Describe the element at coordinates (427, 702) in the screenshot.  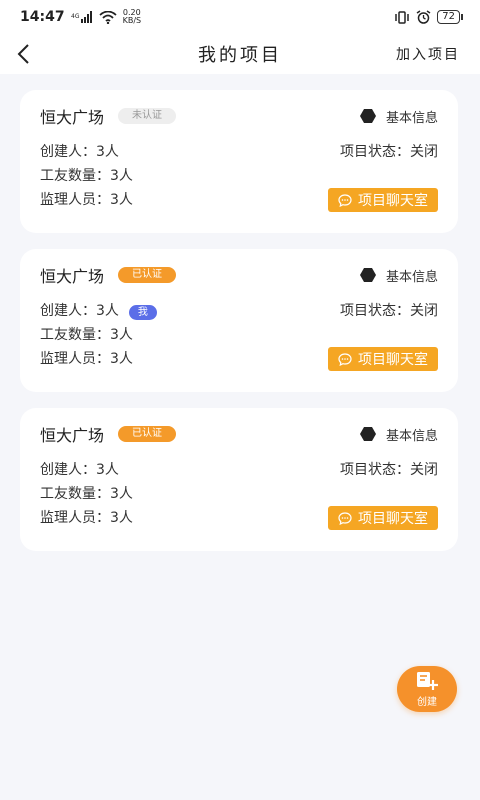
I see `create-label: 创建` at that location.